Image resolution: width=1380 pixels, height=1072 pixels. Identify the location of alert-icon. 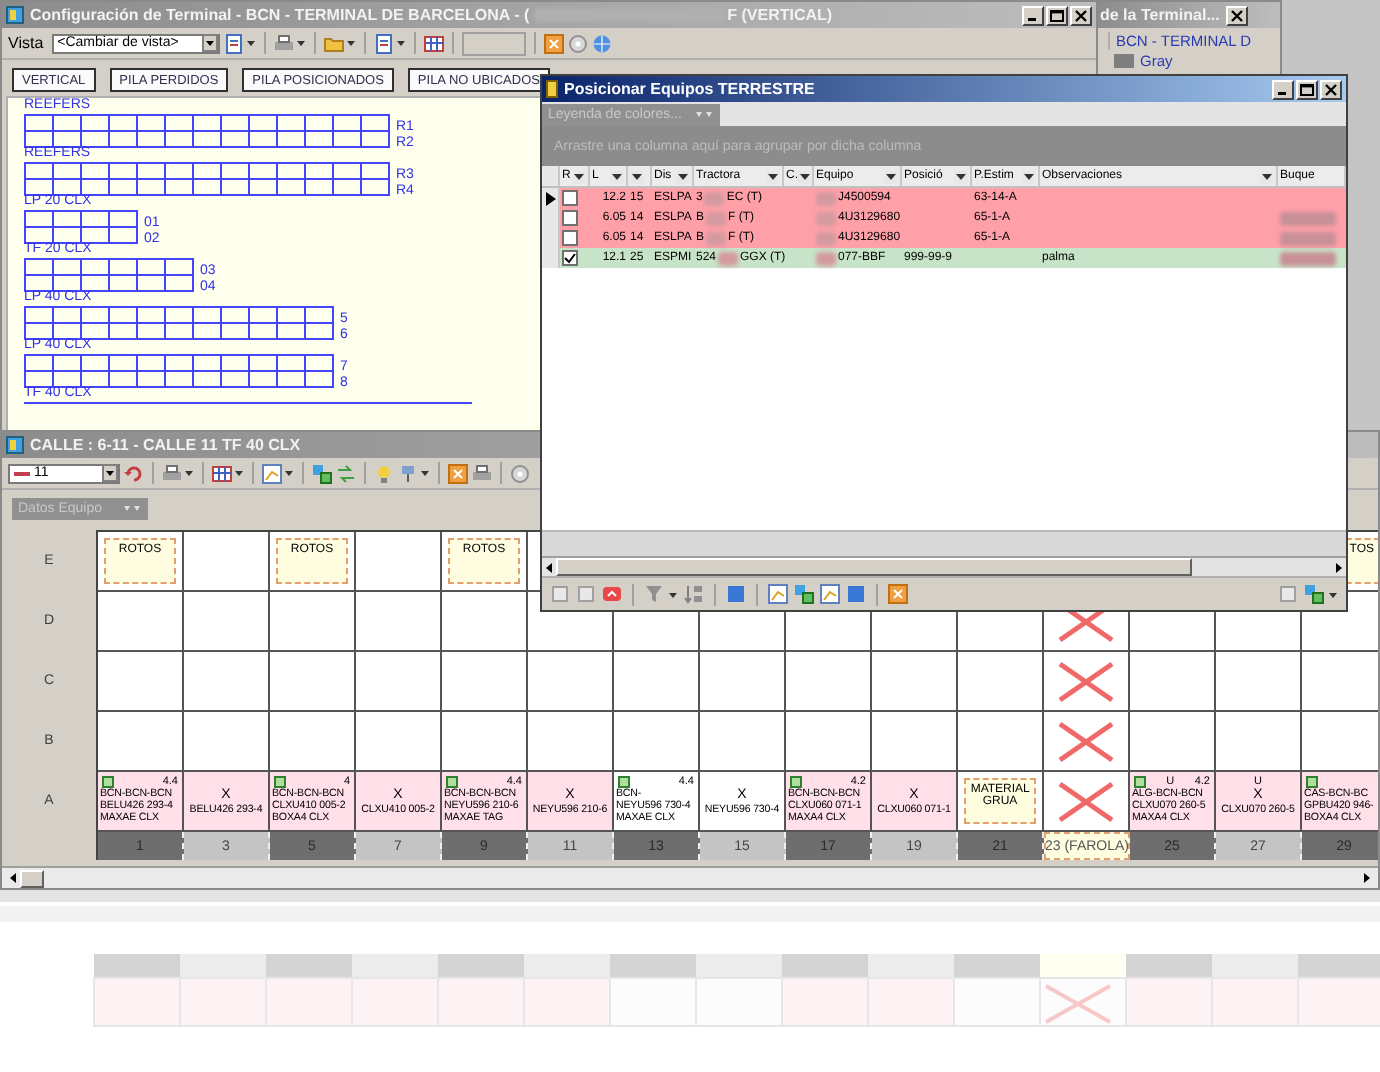
(612, 594).